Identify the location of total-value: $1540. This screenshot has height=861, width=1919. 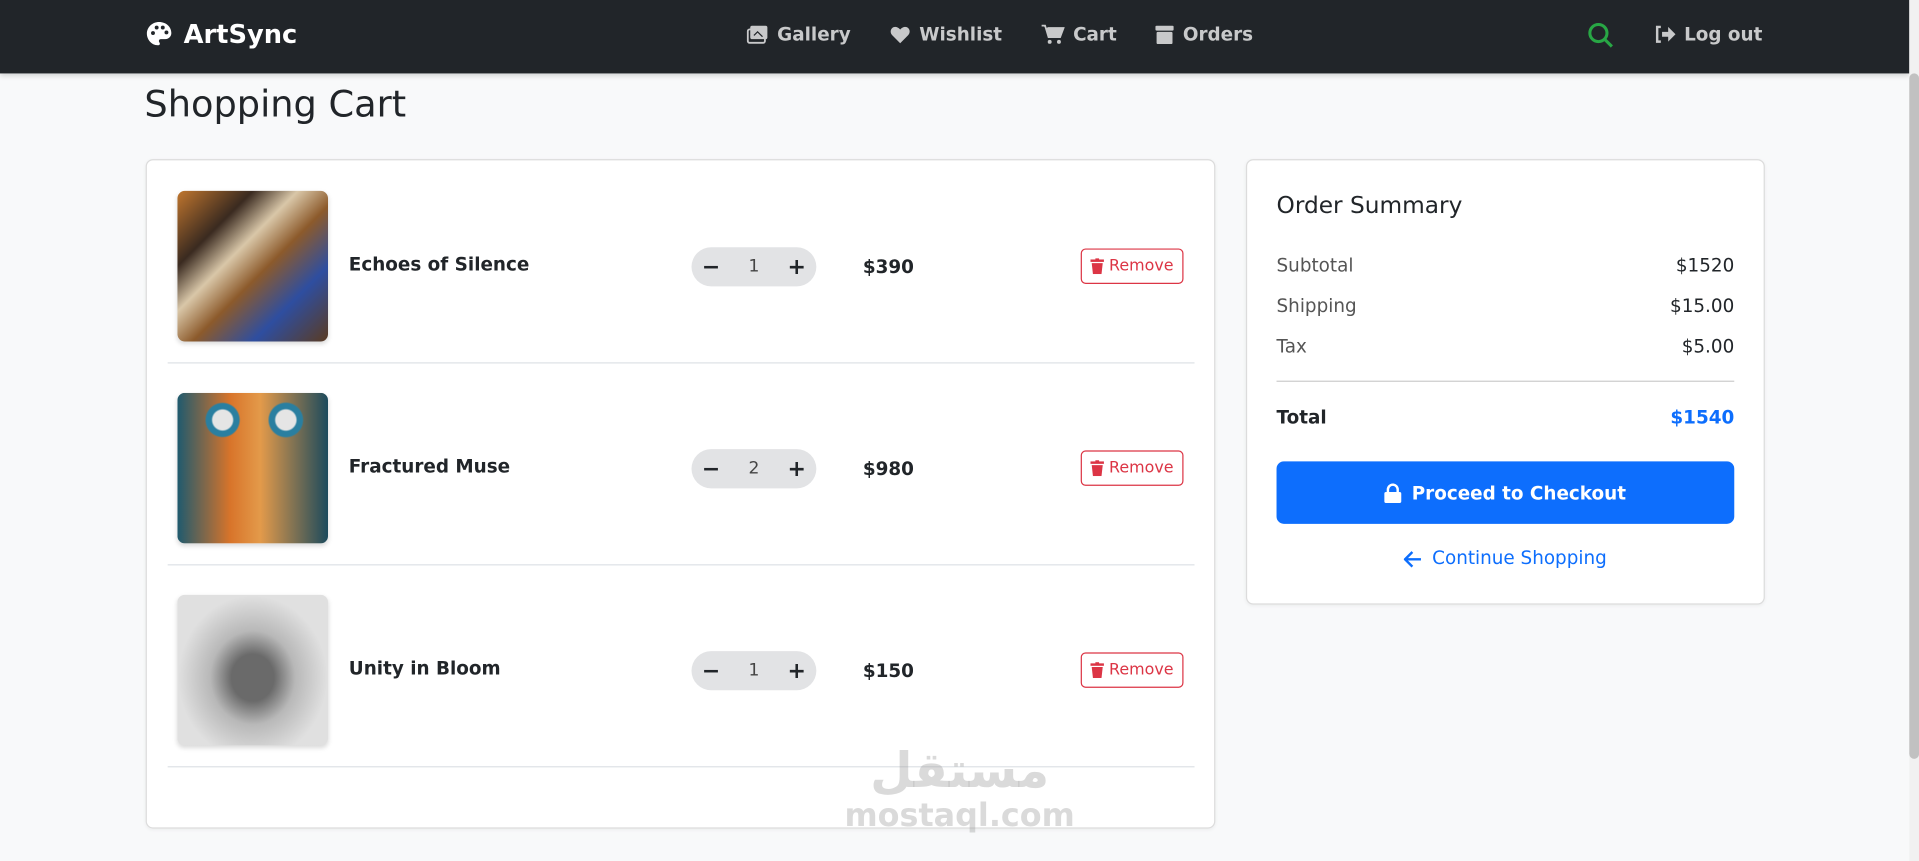
(1702, 417).